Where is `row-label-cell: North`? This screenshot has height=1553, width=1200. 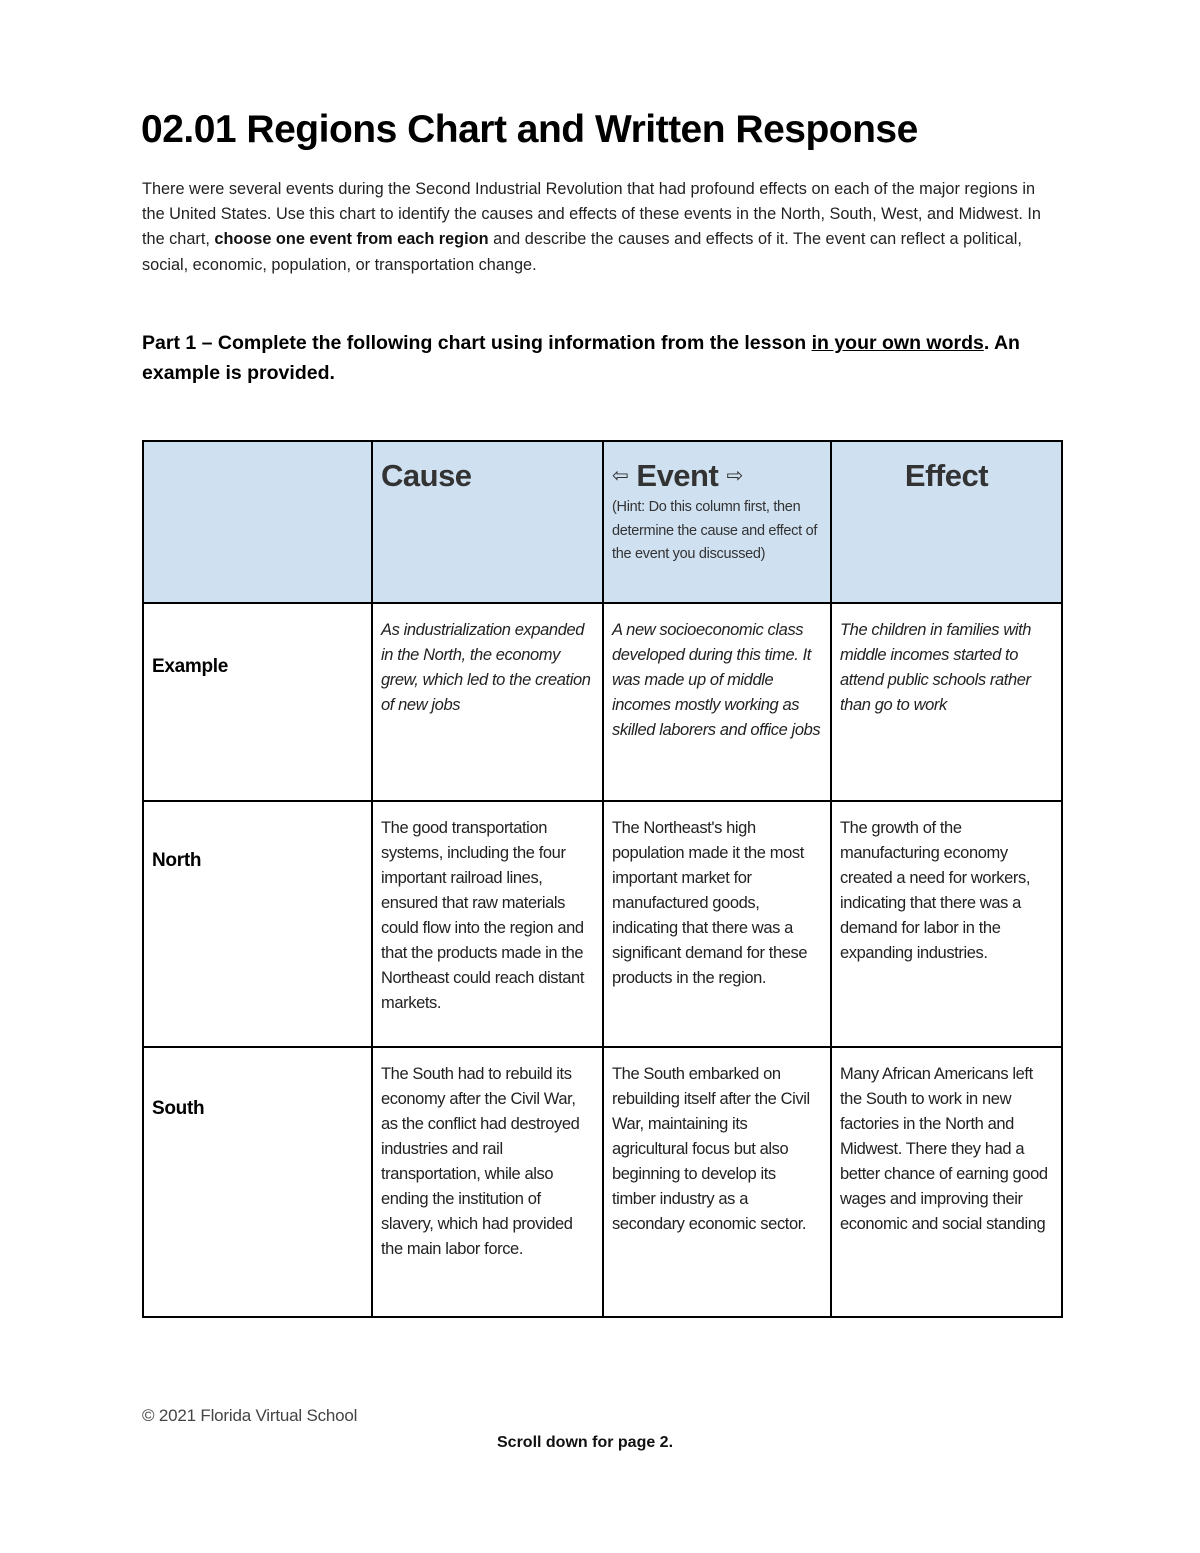
row-label-cell: North is located at coordinates (257, 924).